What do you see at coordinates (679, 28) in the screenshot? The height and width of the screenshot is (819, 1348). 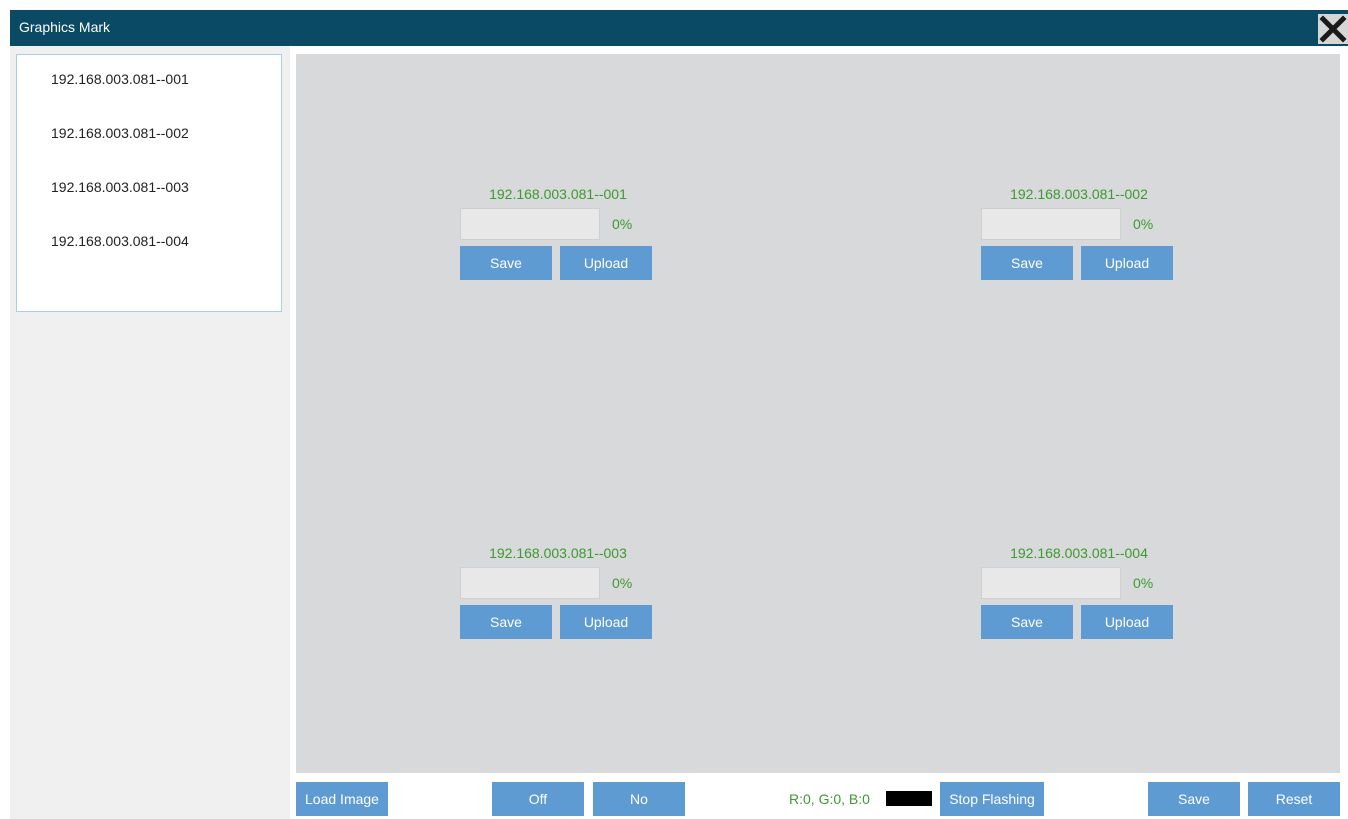 I see `title-bar: Graphics Mark` at bounding box center [679, 28].